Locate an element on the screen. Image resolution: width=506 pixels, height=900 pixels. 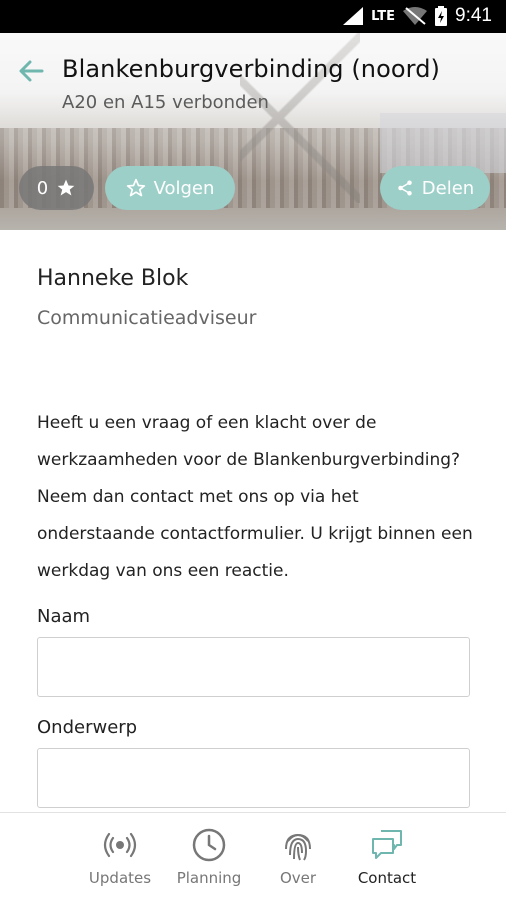
page-title: Blankenburgverbinding (noord) is located at coordinates (251, 69).